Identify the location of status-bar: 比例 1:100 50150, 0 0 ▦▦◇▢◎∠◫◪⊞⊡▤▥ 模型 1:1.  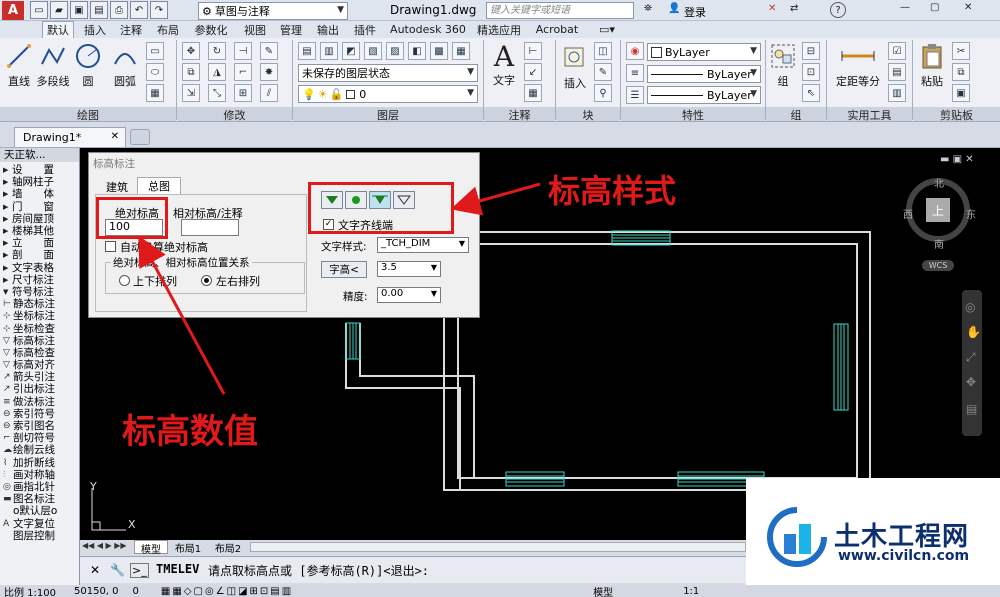
(500, 591).